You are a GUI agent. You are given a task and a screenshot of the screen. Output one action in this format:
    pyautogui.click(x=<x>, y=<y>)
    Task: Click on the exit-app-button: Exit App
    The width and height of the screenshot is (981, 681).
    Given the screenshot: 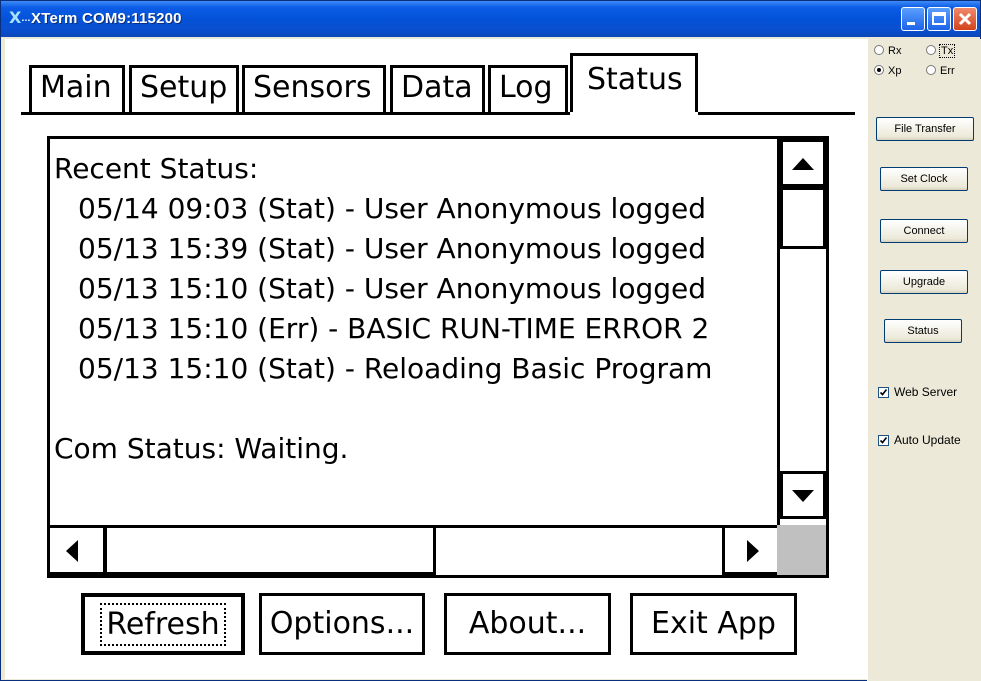 What is the action you would take?
    pyautogui.click(x=713, y=624)
    